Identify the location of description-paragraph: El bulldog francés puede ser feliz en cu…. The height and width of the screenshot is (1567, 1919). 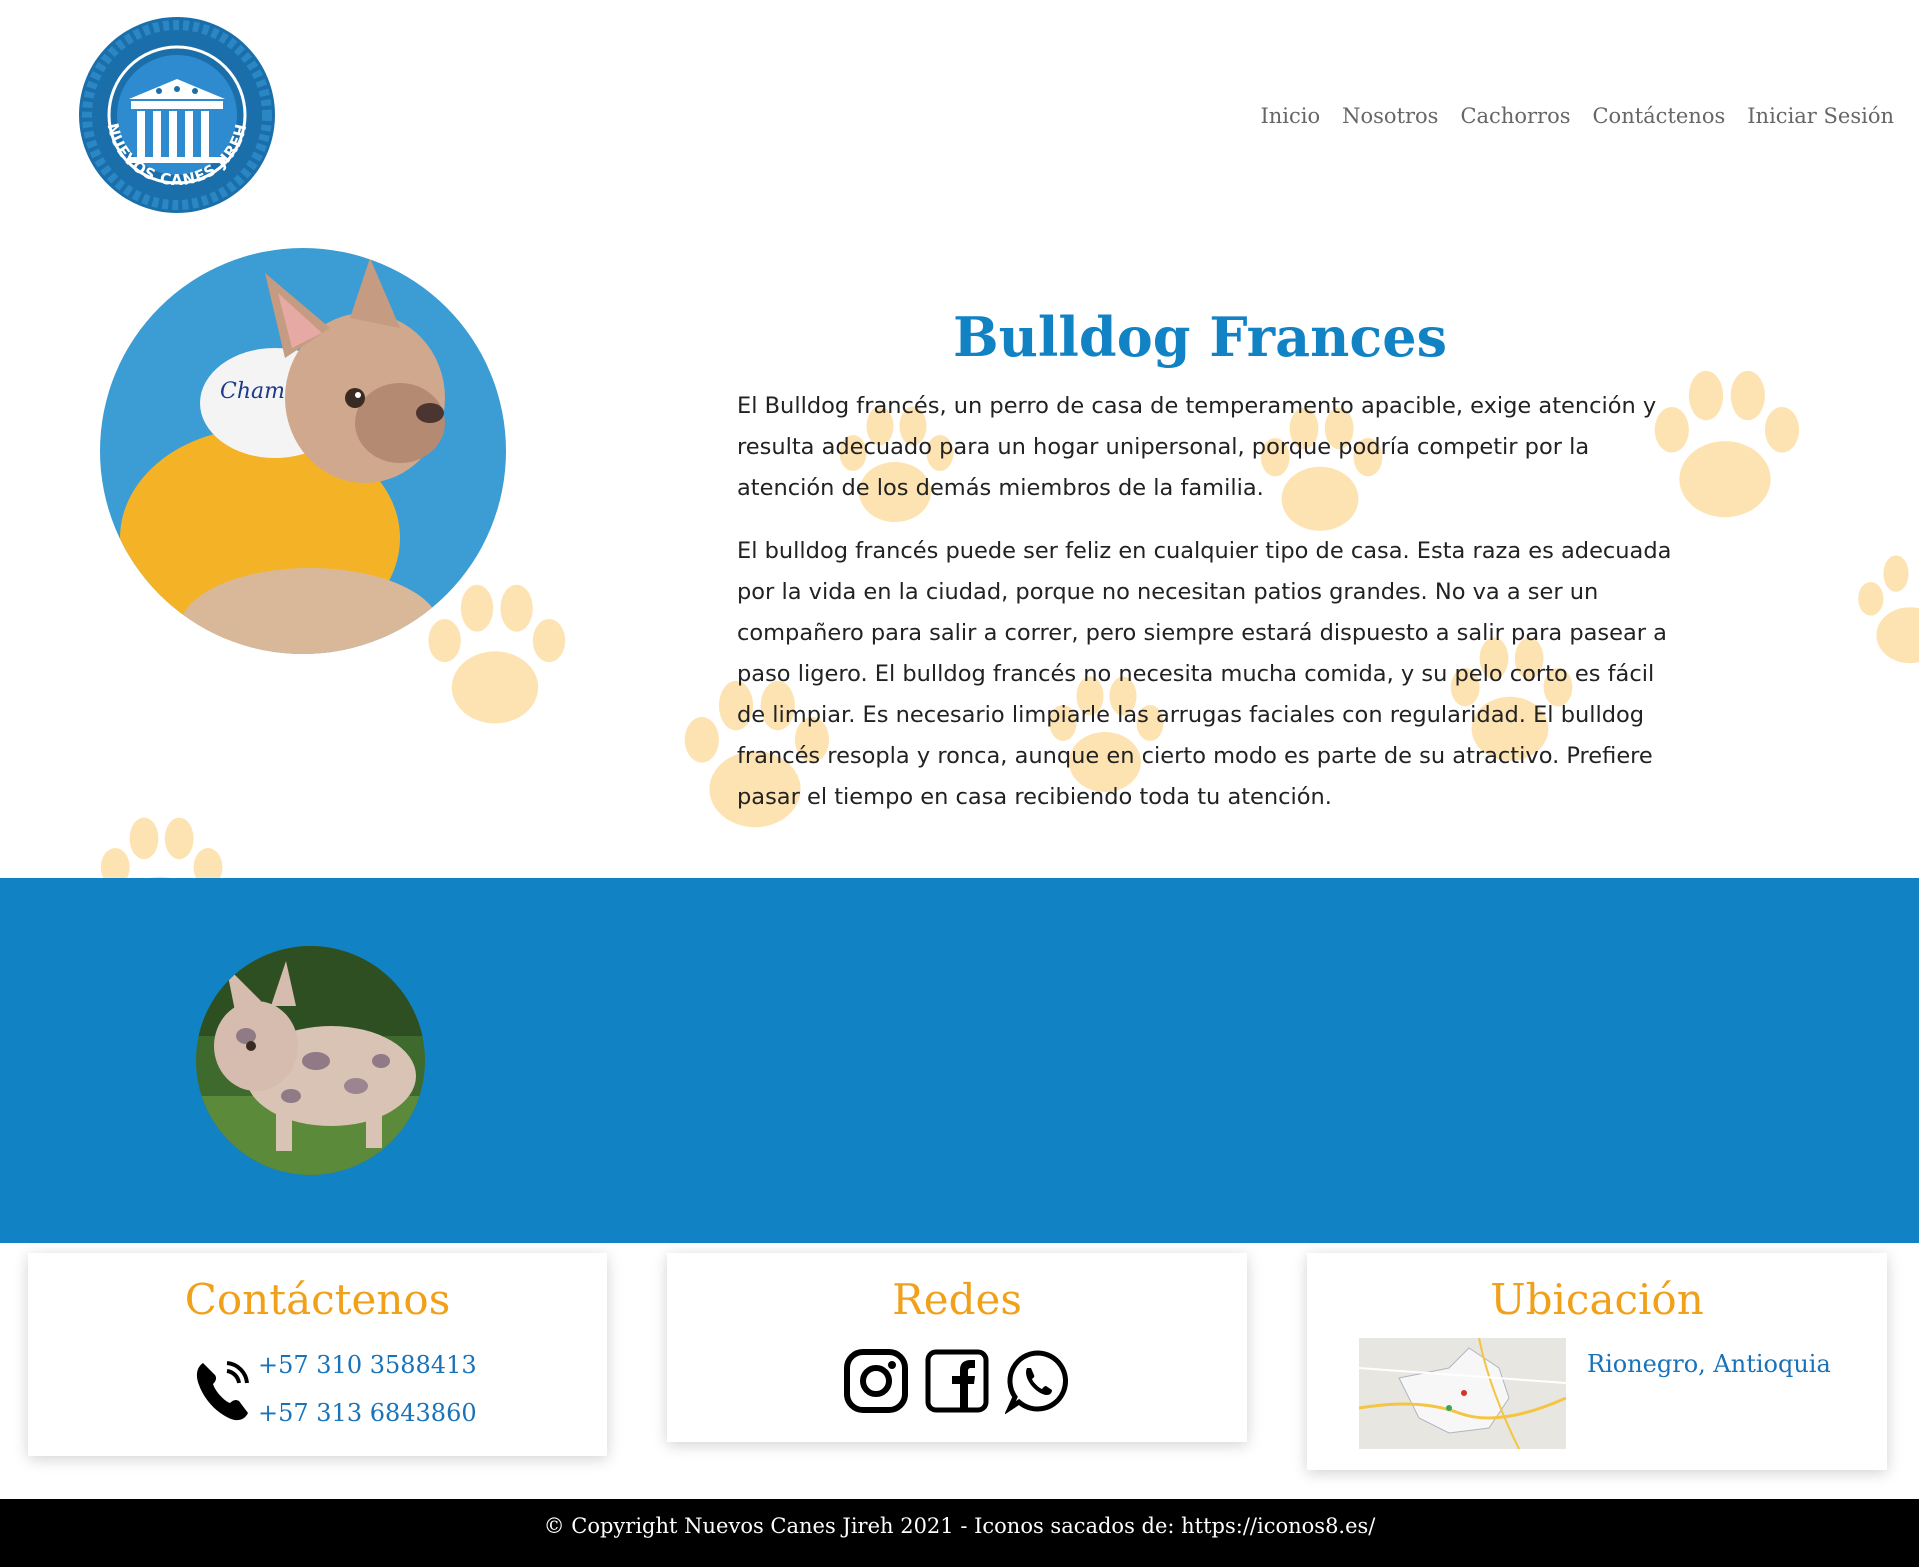
(1204, 674).